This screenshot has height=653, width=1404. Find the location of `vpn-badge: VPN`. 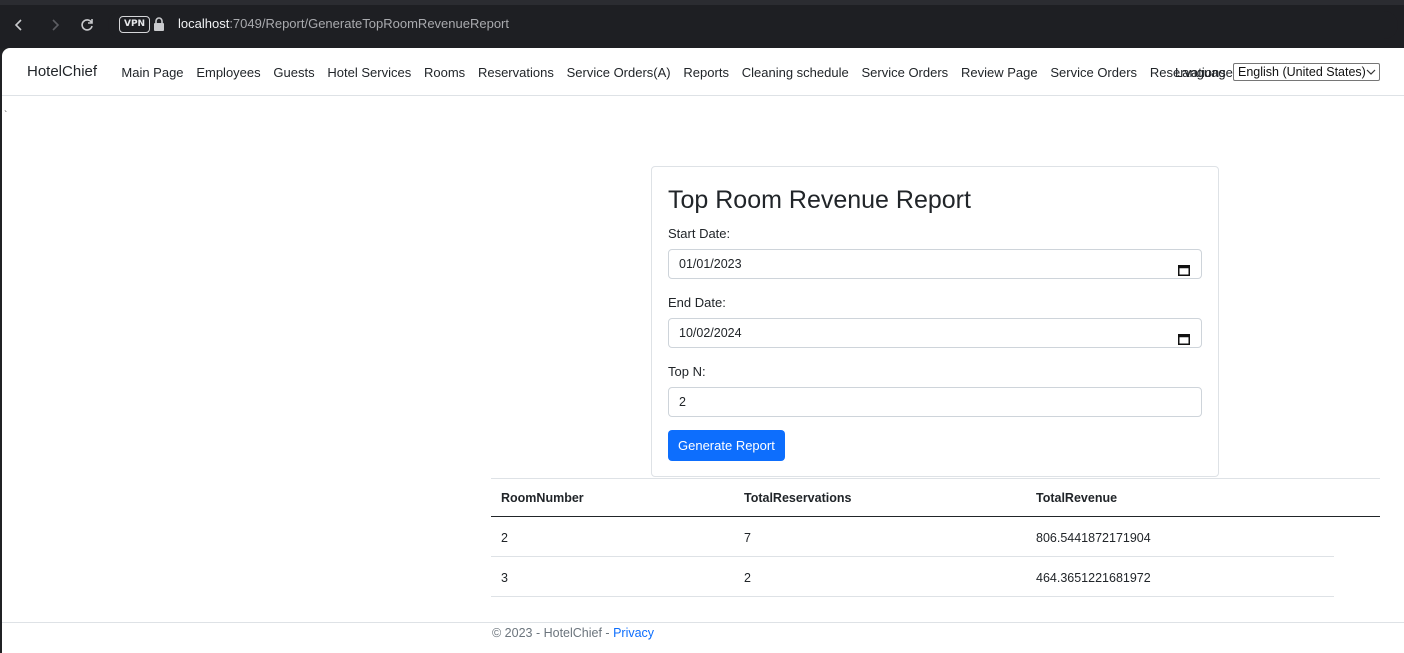

vpn-badge: VPN is located at coordinates (135, 24).